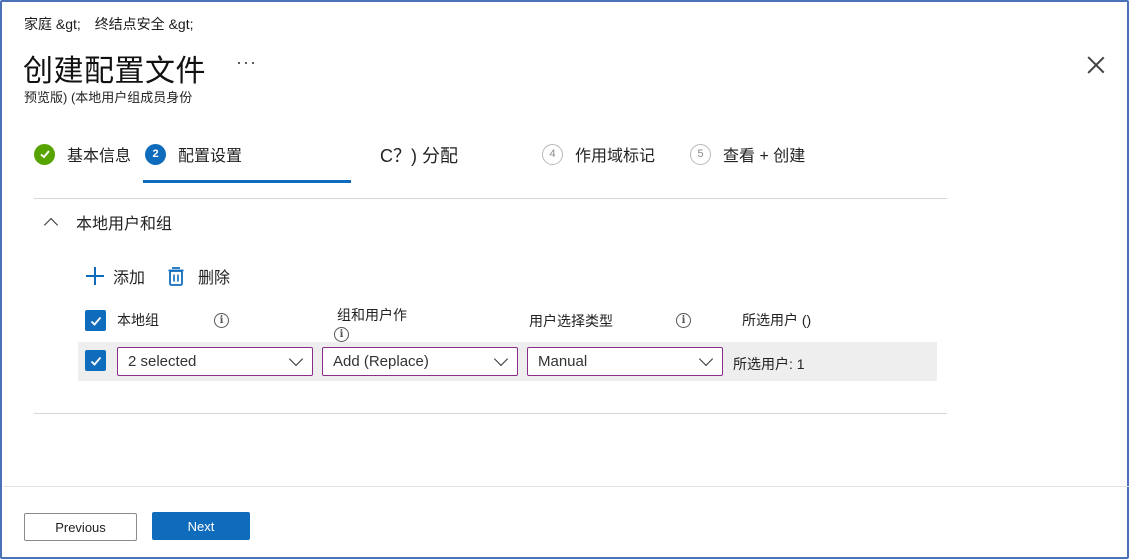  What do you see at coordinates (700, 154) in the screenshot?
I see `step-number-badge: 5` at bounding box center [700, 154].